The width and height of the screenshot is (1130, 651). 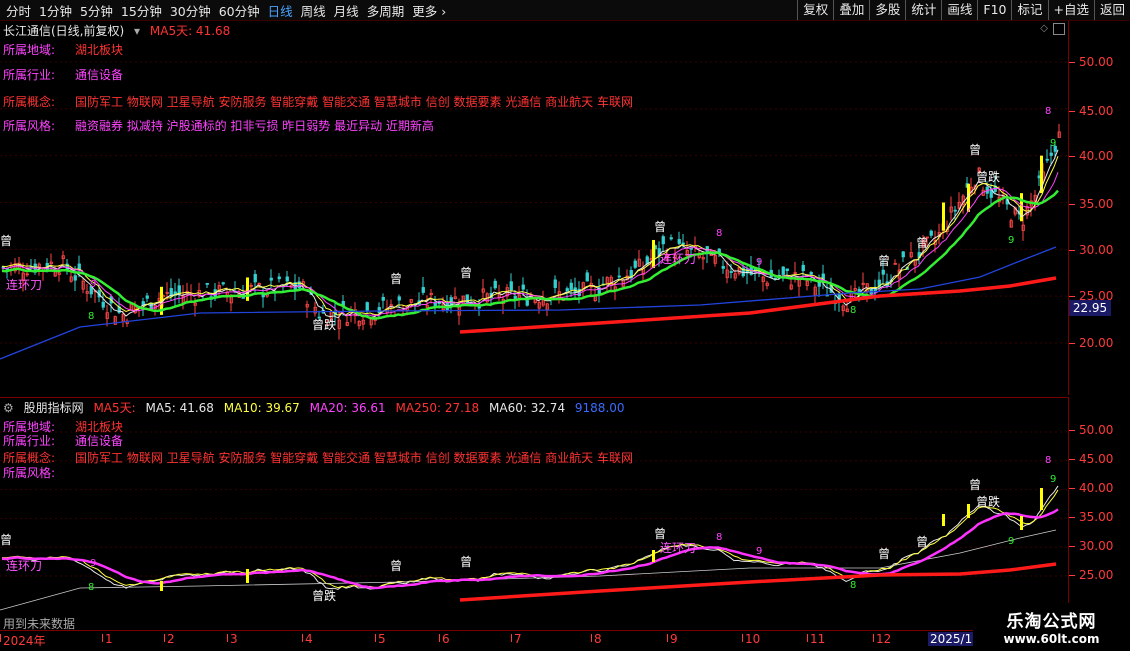 What do you see at coordinates (307, 639) in the screenshot?
I see `time-label: 4` at bounding box center [307, 639].